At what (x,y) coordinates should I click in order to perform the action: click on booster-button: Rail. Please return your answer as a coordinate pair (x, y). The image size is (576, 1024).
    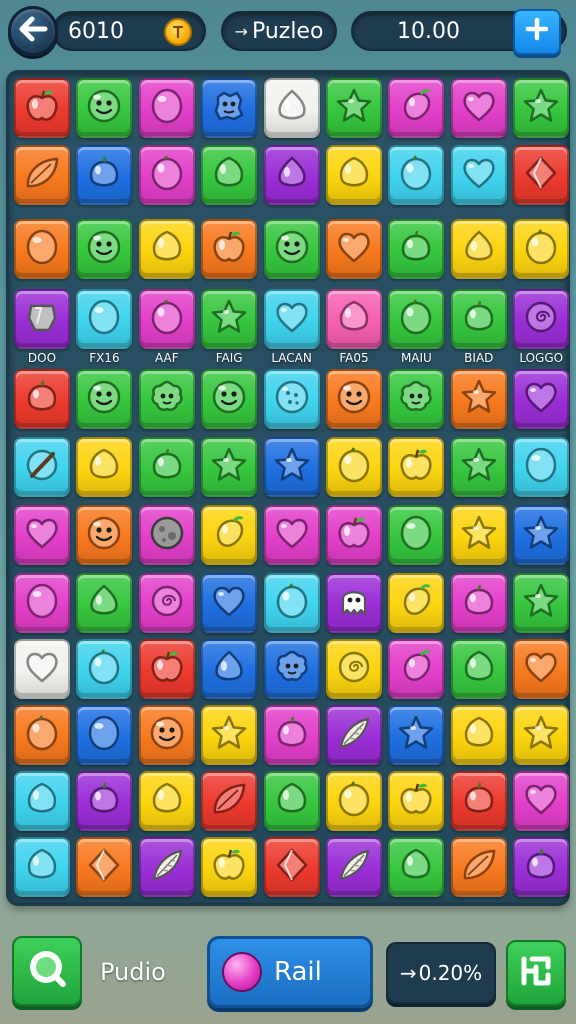
    Looking at the image, I should click on (290, 972).